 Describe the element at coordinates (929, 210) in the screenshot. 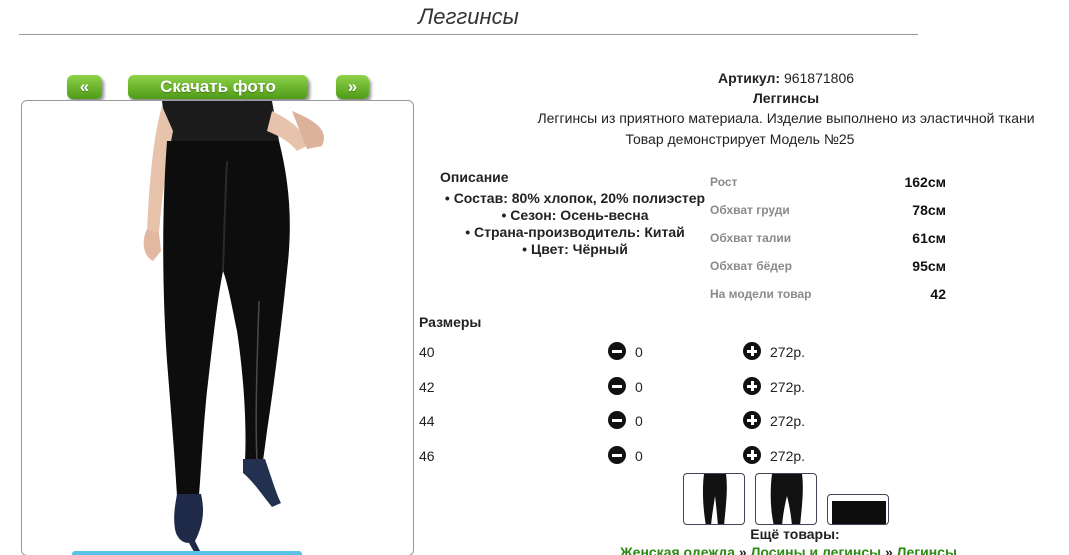

I see `param-value: 78см` at that location.